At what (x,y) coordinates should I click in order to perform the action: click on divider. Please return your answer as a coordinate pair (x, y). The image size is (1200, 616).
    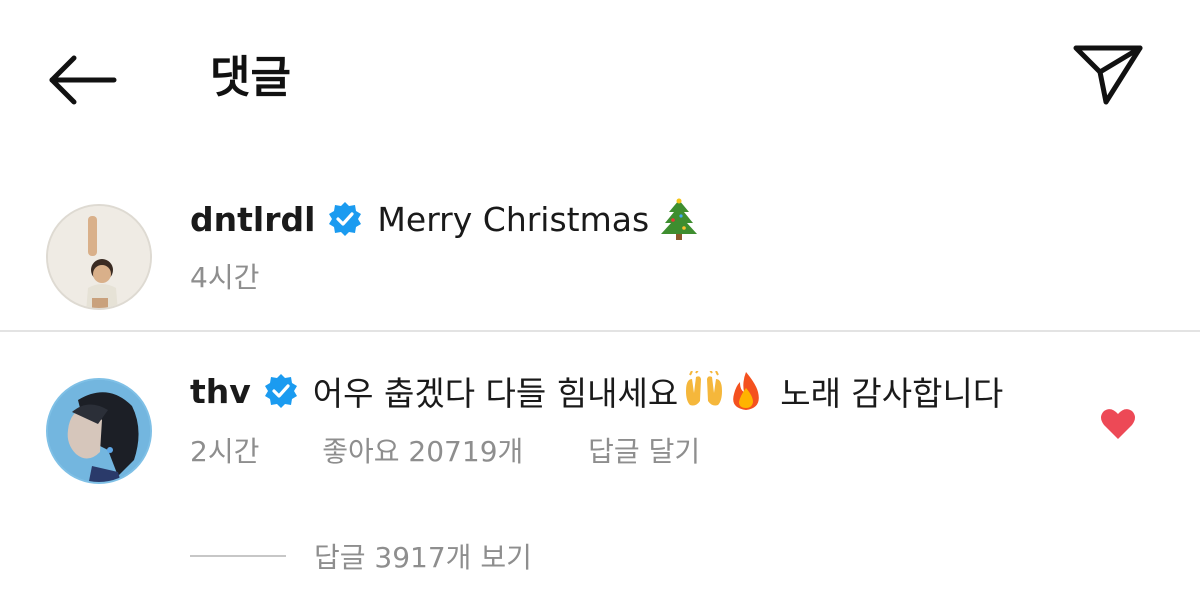
    Looking at the image, I should click on (600, 331).